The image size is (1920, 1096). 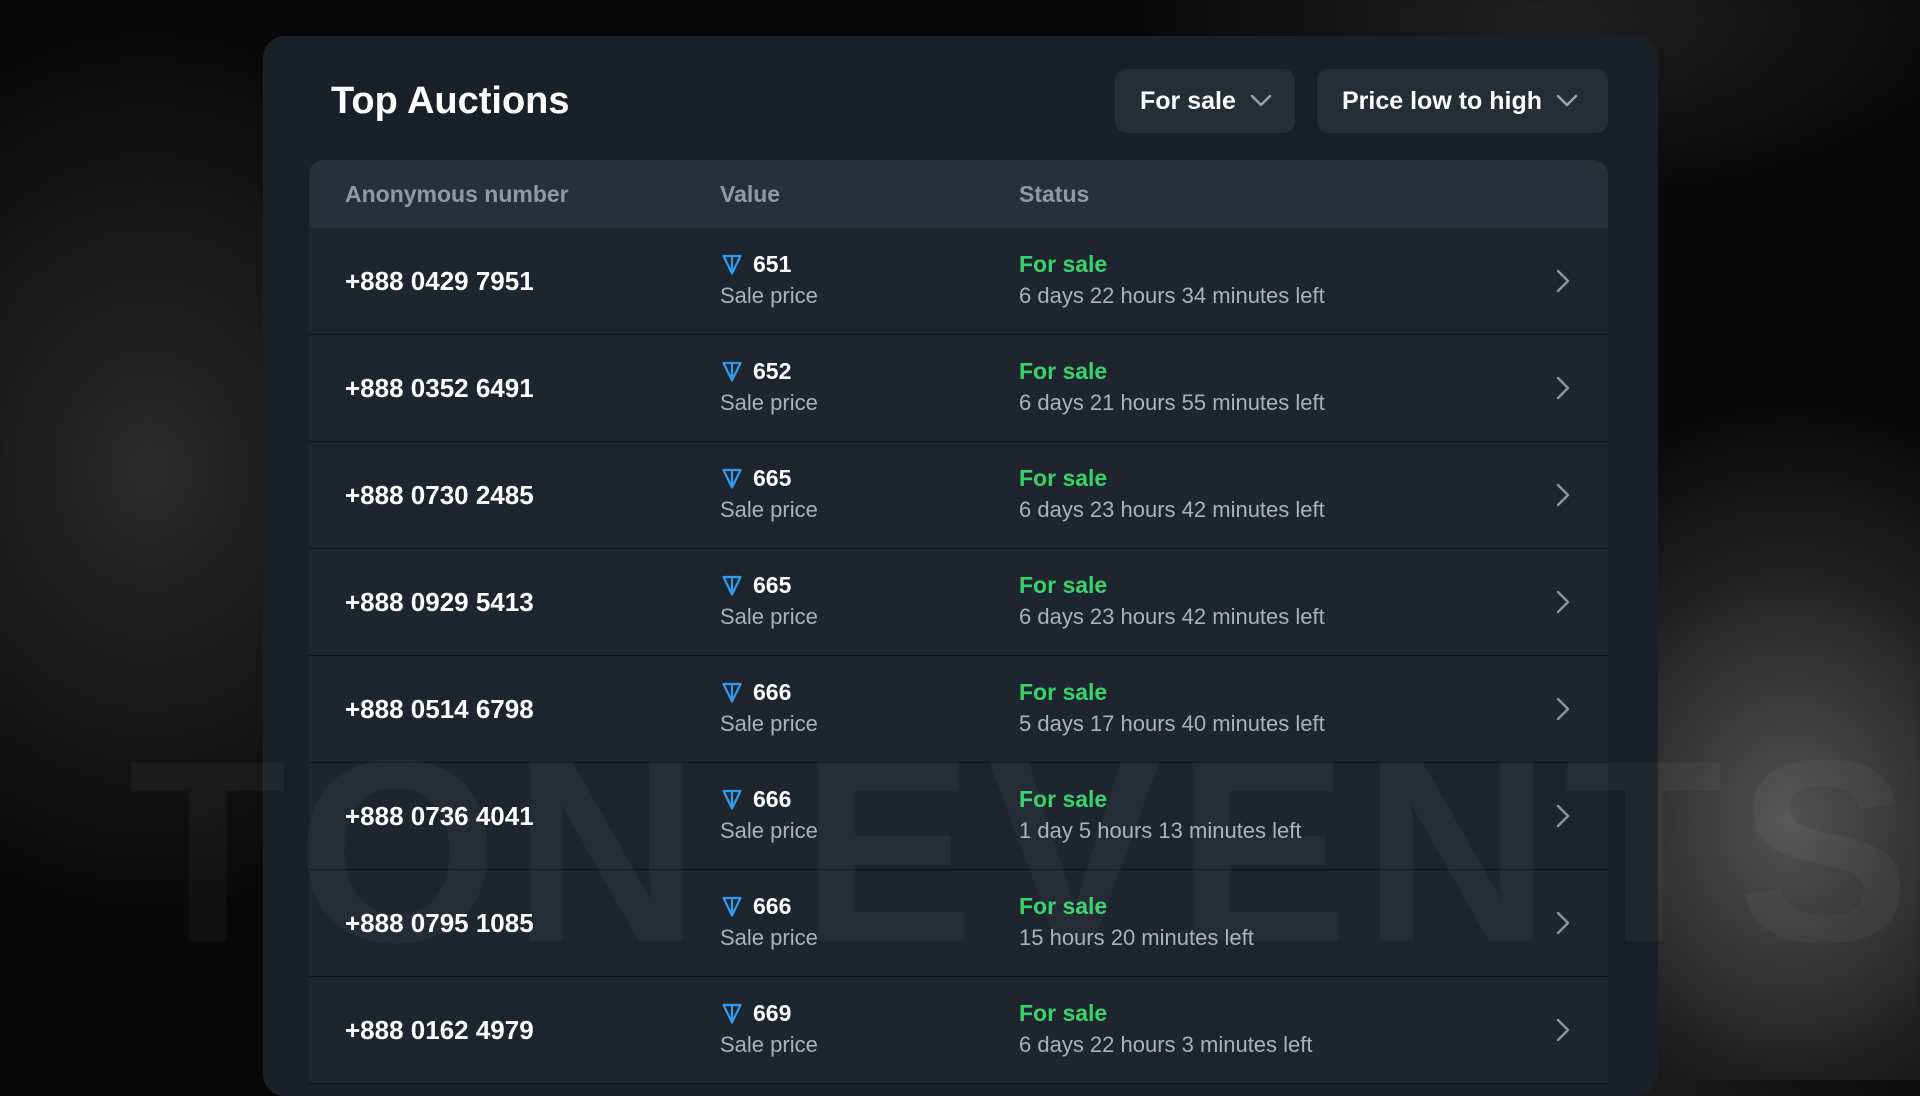 What do you see at coordinates (1166, 1028) in the screenshot?
I see `status-cell: For sale 6 days 22 hours 3 minutes left` at bounding box center [1166, 1028].